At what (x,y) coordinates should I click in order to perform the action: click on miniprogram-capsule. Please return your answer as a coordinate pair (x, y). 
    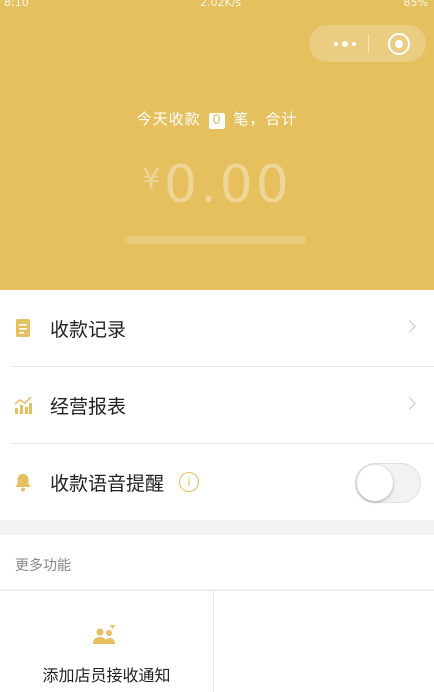
    Looking at the image, I should click on (367, 43).